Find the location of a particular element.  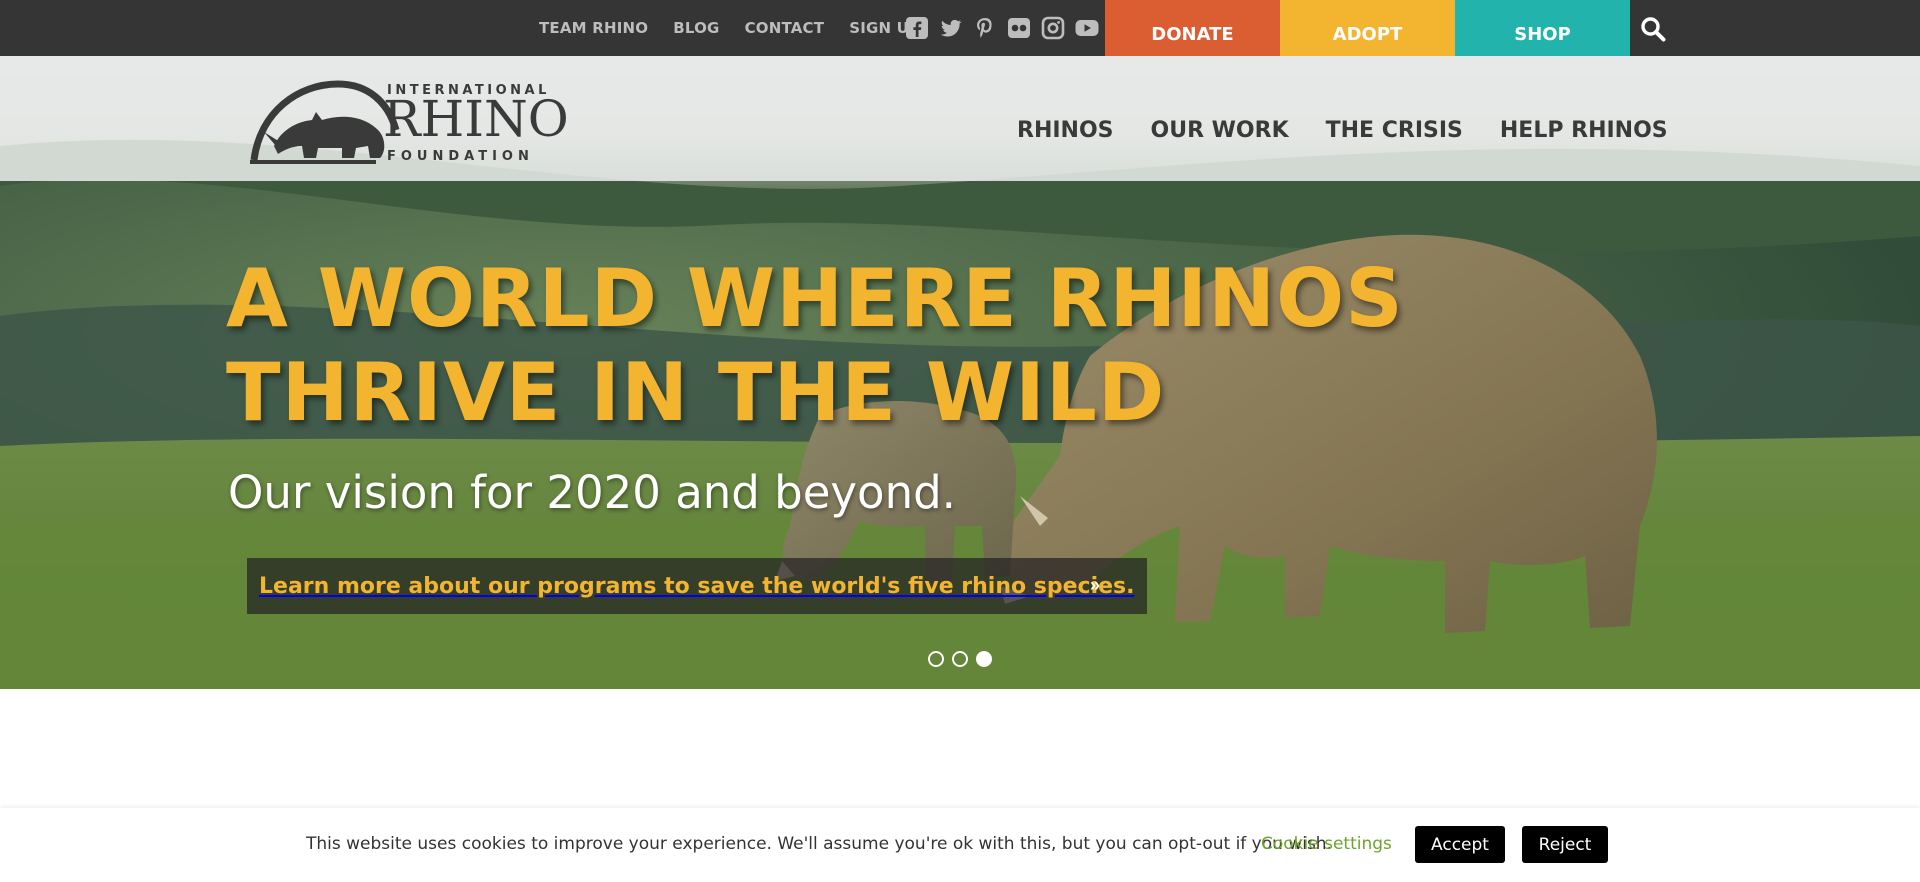

instagram-icon is located at coordinates (1053, 28).